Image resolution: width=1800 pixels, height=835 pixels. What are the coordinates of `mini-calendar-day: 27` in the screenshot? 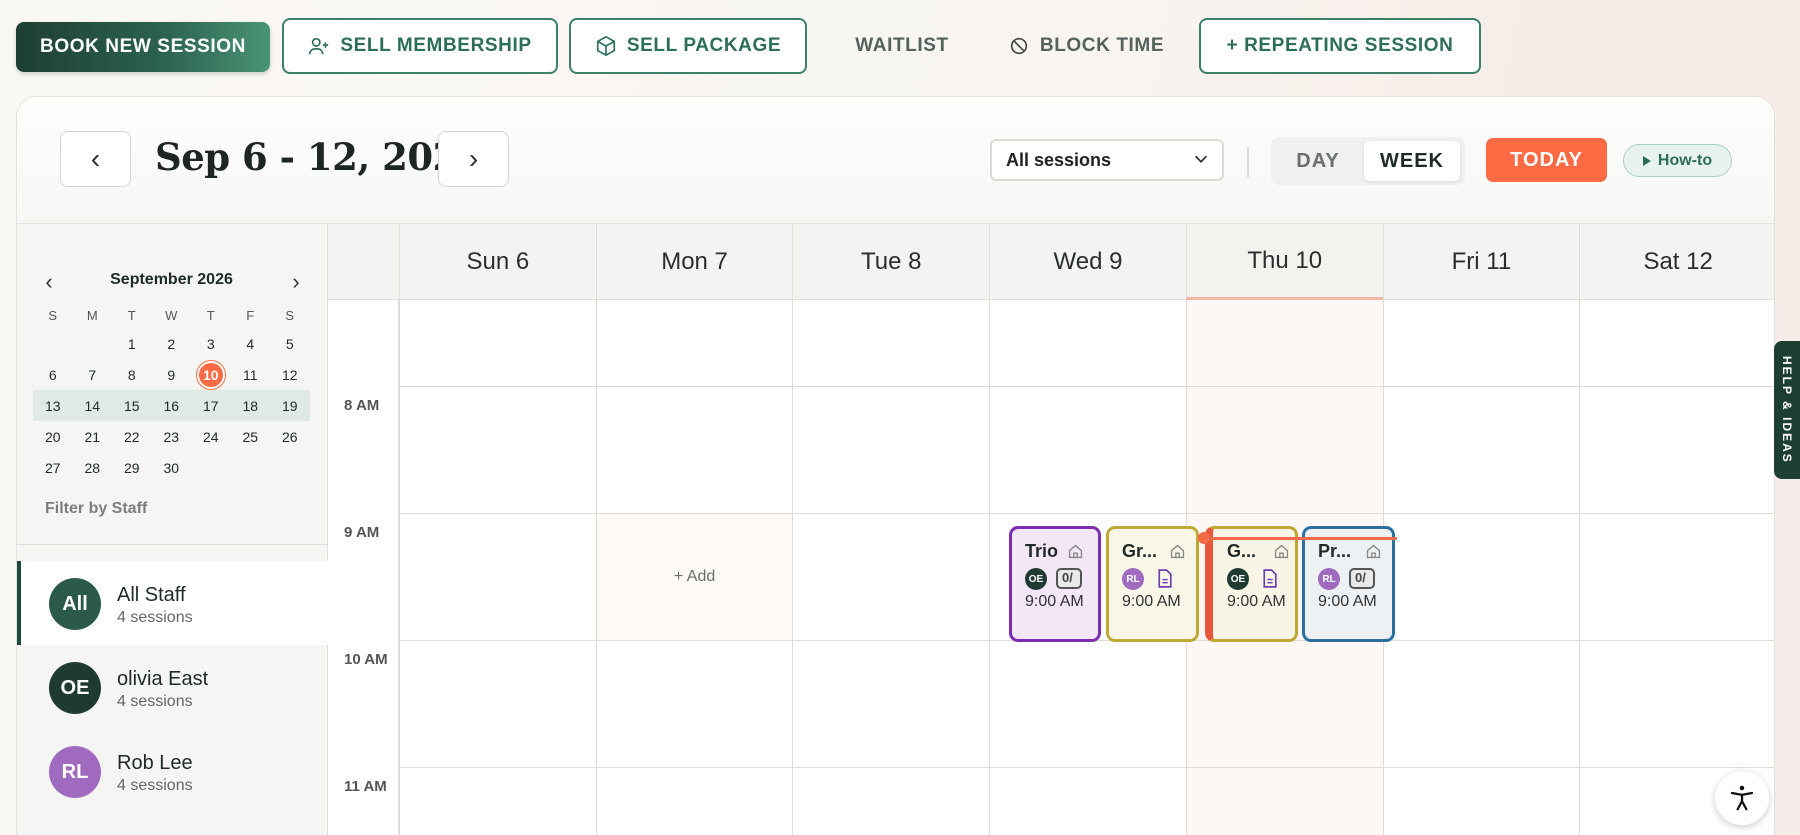 It's located at (53, 467).